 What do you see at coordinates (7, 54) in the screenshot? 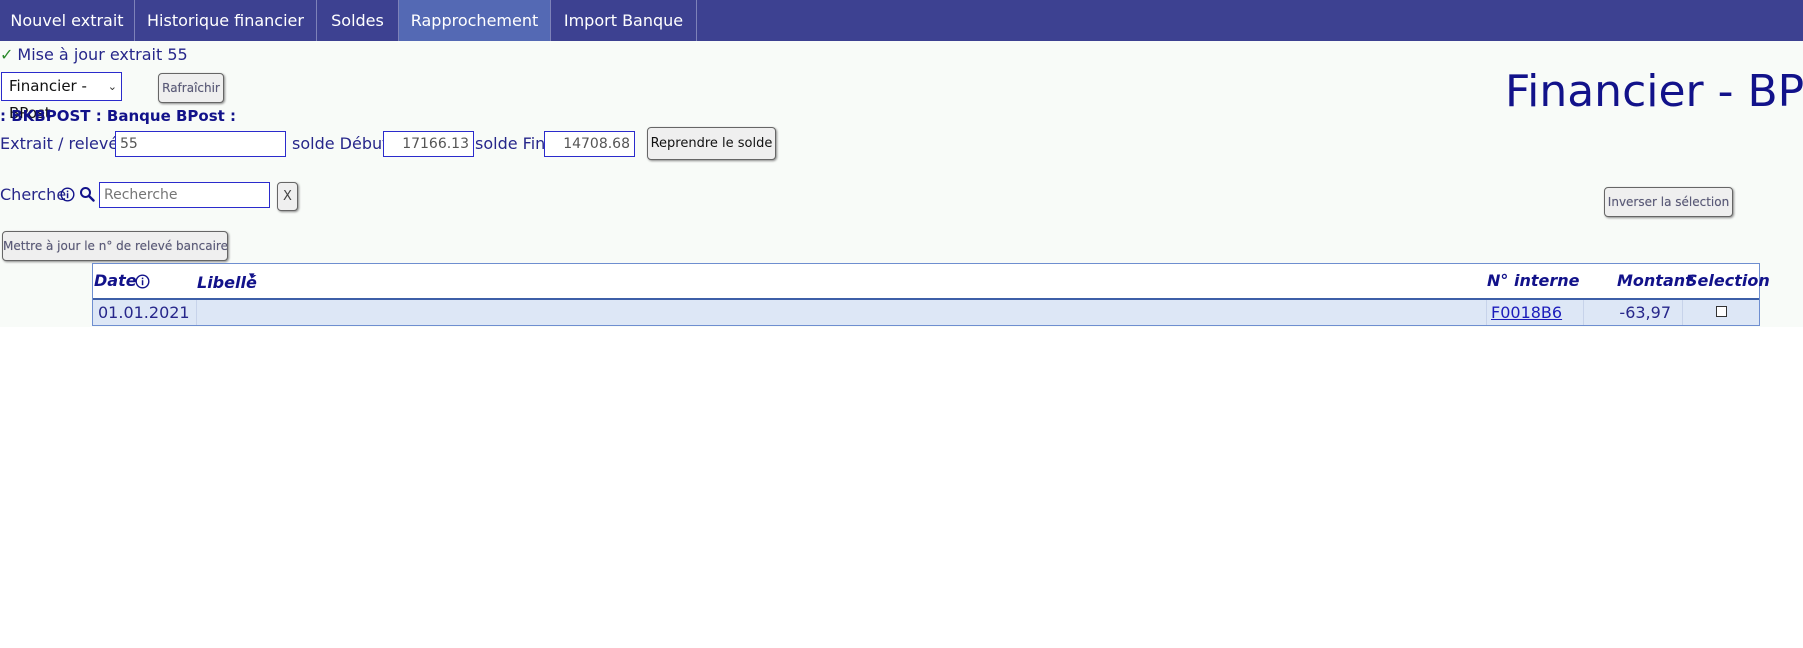
I see `check-icon: ✓` at bounding box center [7, 54].